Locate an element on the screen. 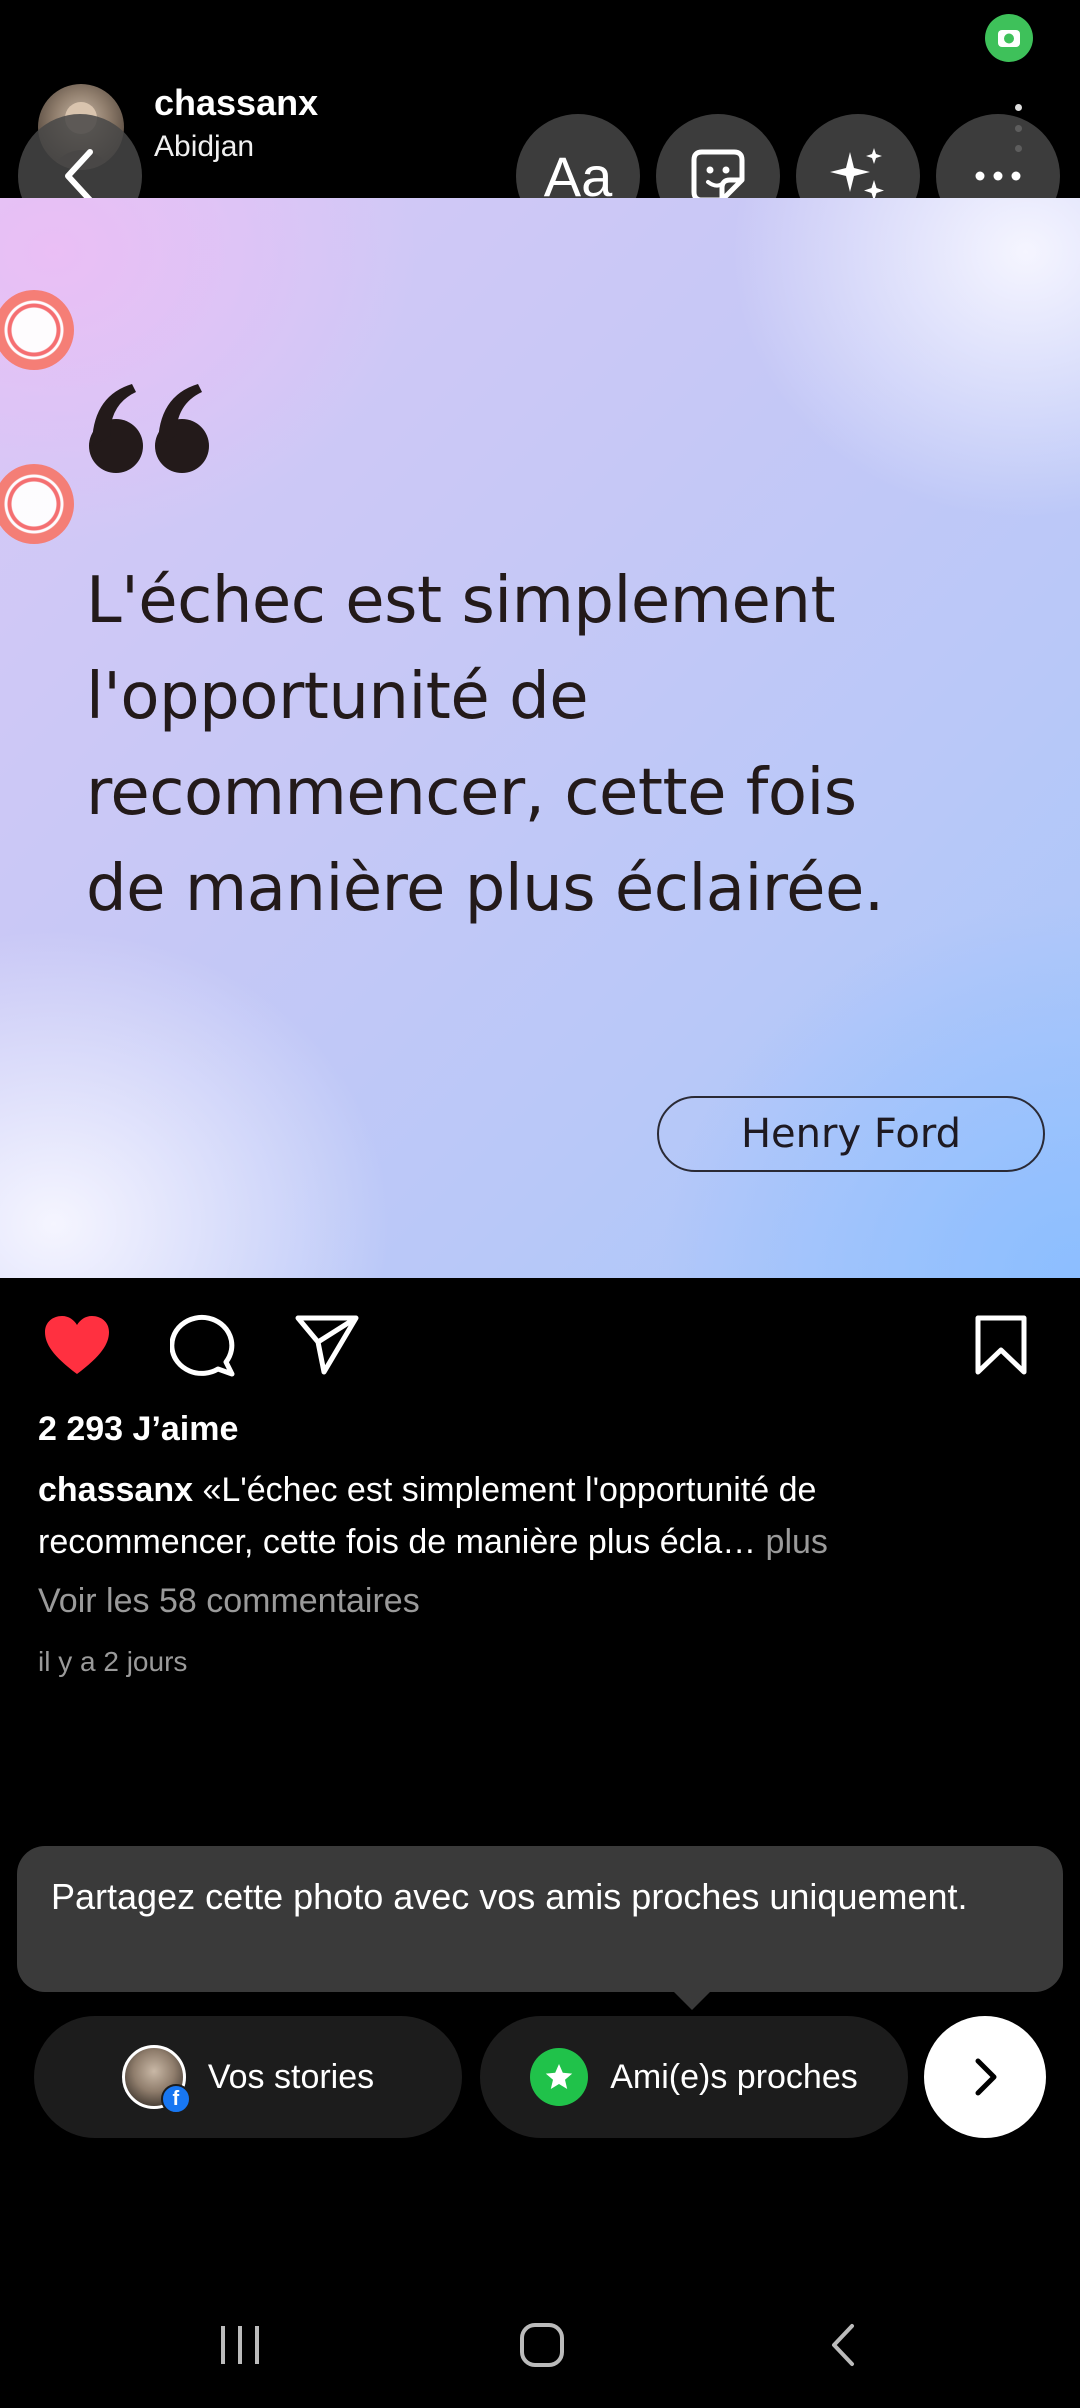 The height and width of the screenshot is (2408, 1080). heart-icon is located at coordinates (77, 1345).